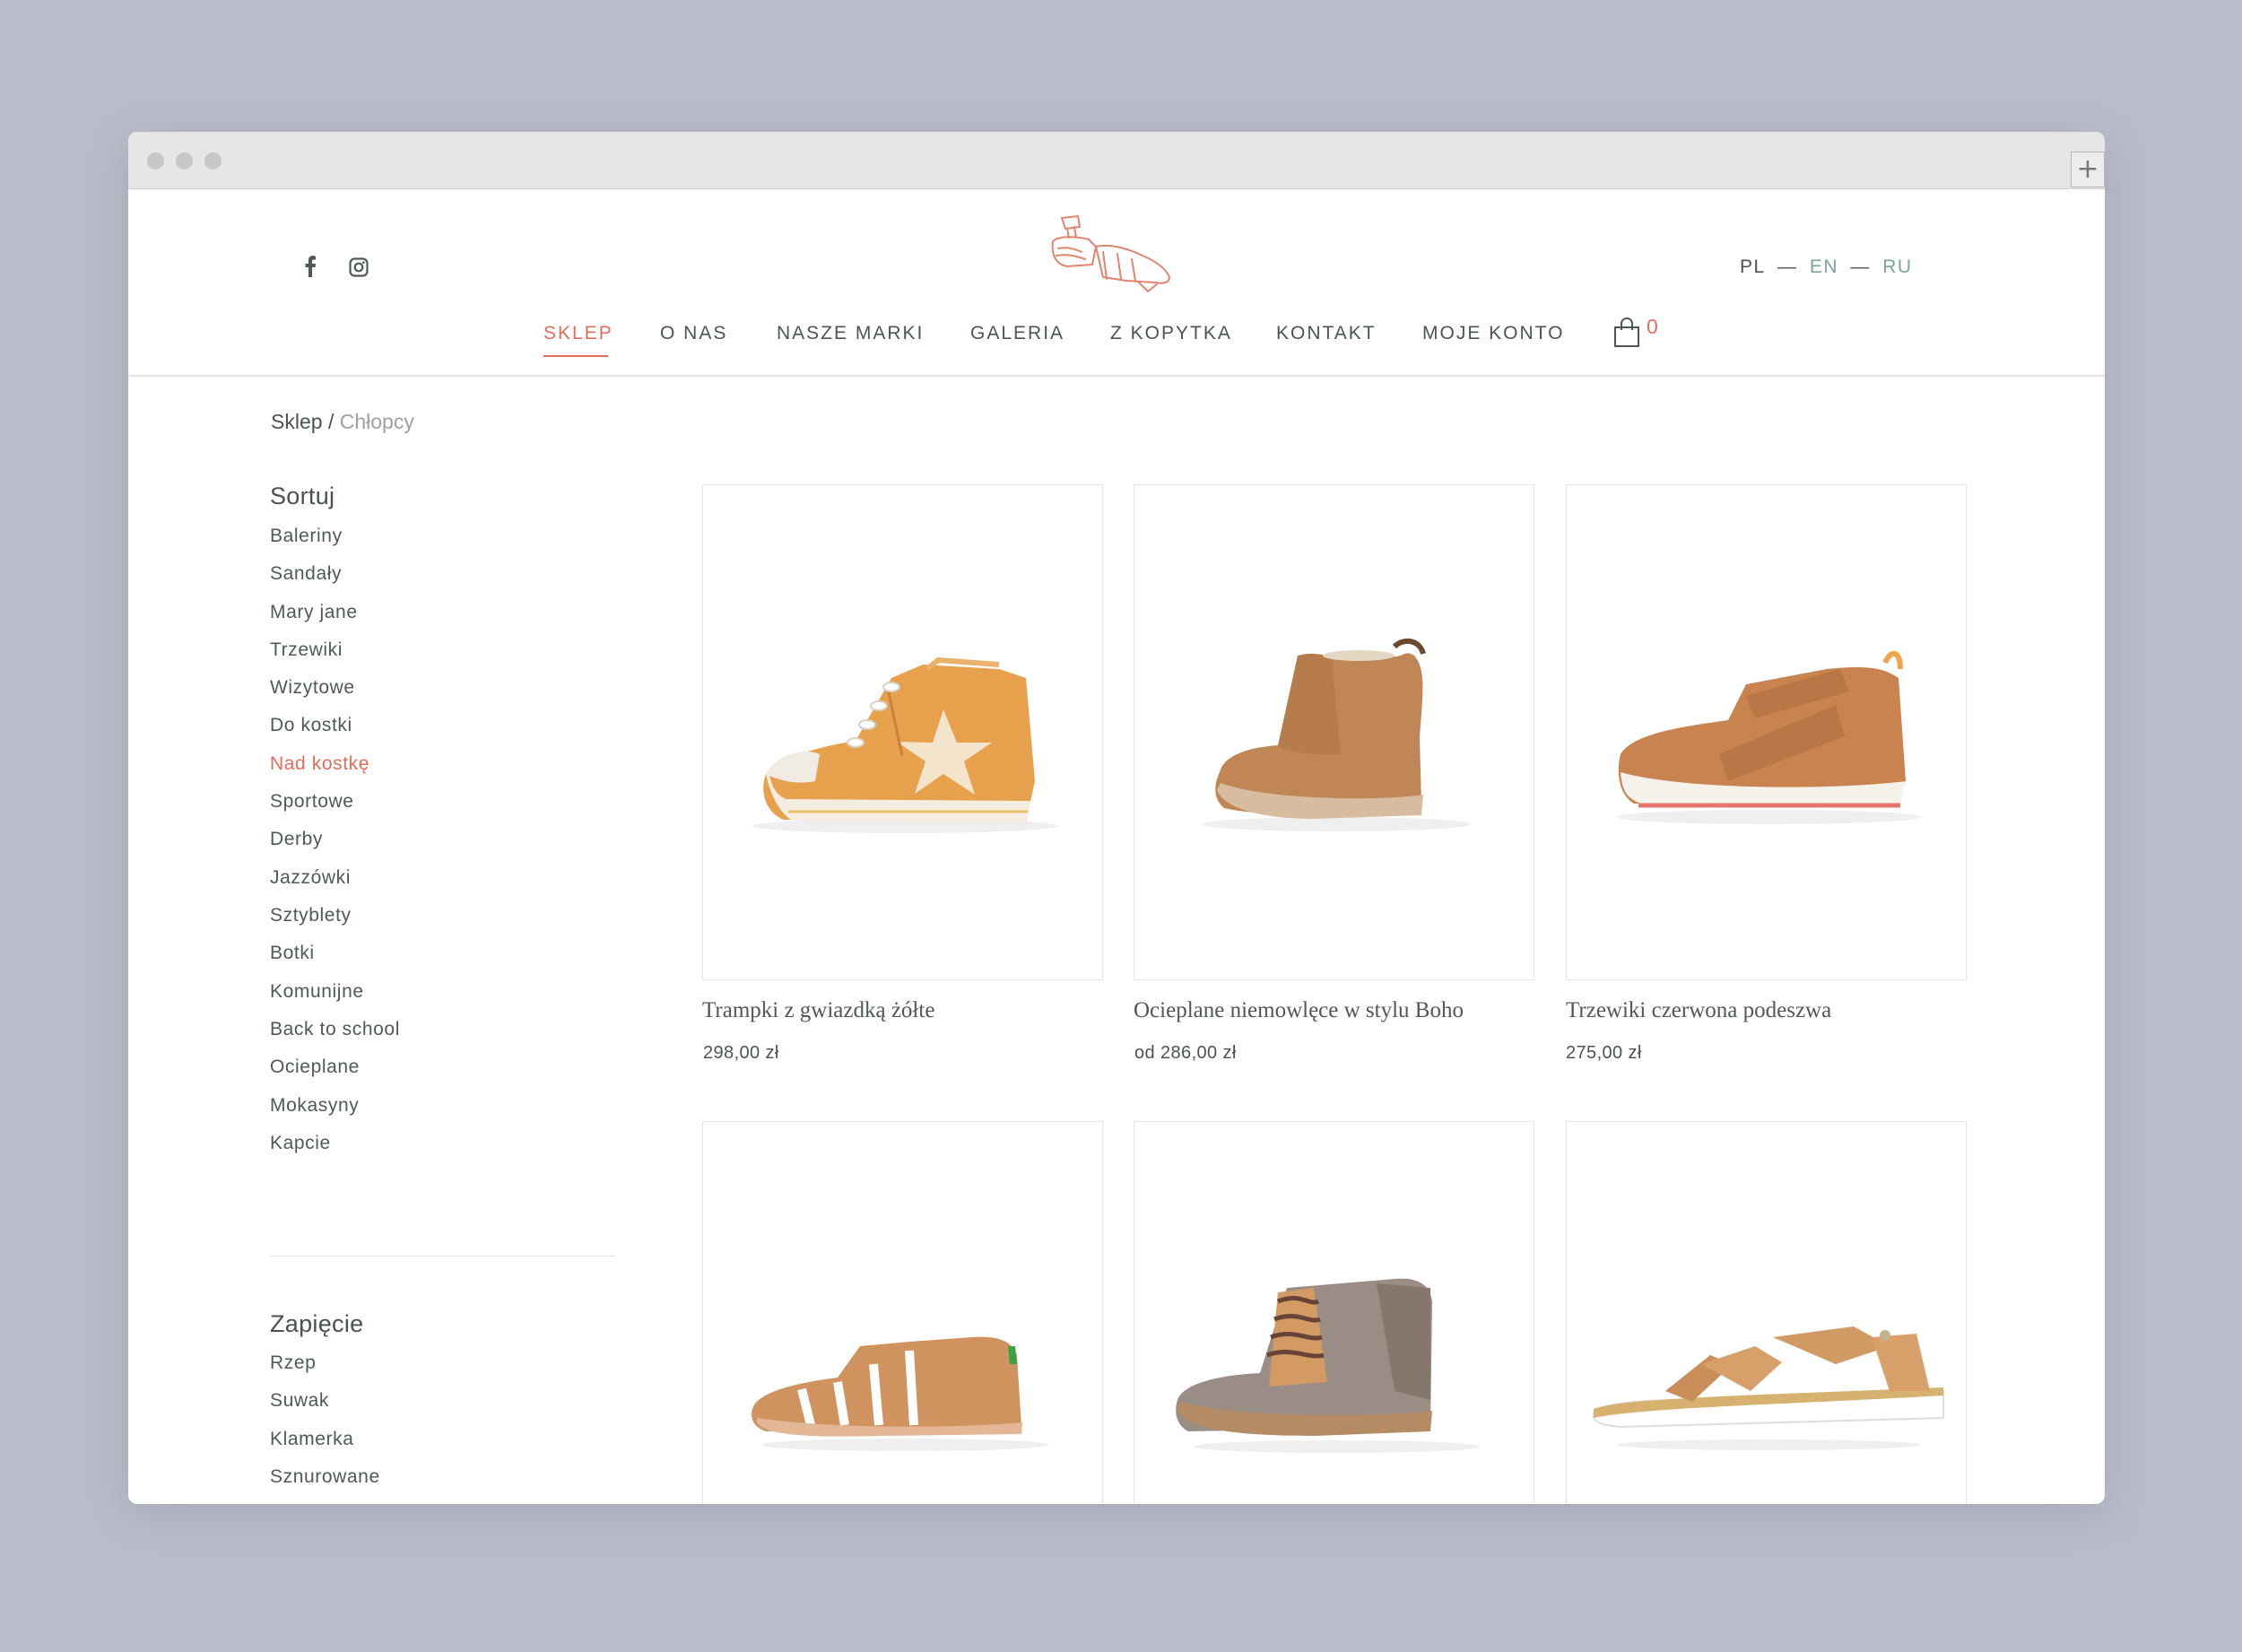  Describe the element at coordinates (310, 266) in the screenshot. I see `facebook-icon` at that location.